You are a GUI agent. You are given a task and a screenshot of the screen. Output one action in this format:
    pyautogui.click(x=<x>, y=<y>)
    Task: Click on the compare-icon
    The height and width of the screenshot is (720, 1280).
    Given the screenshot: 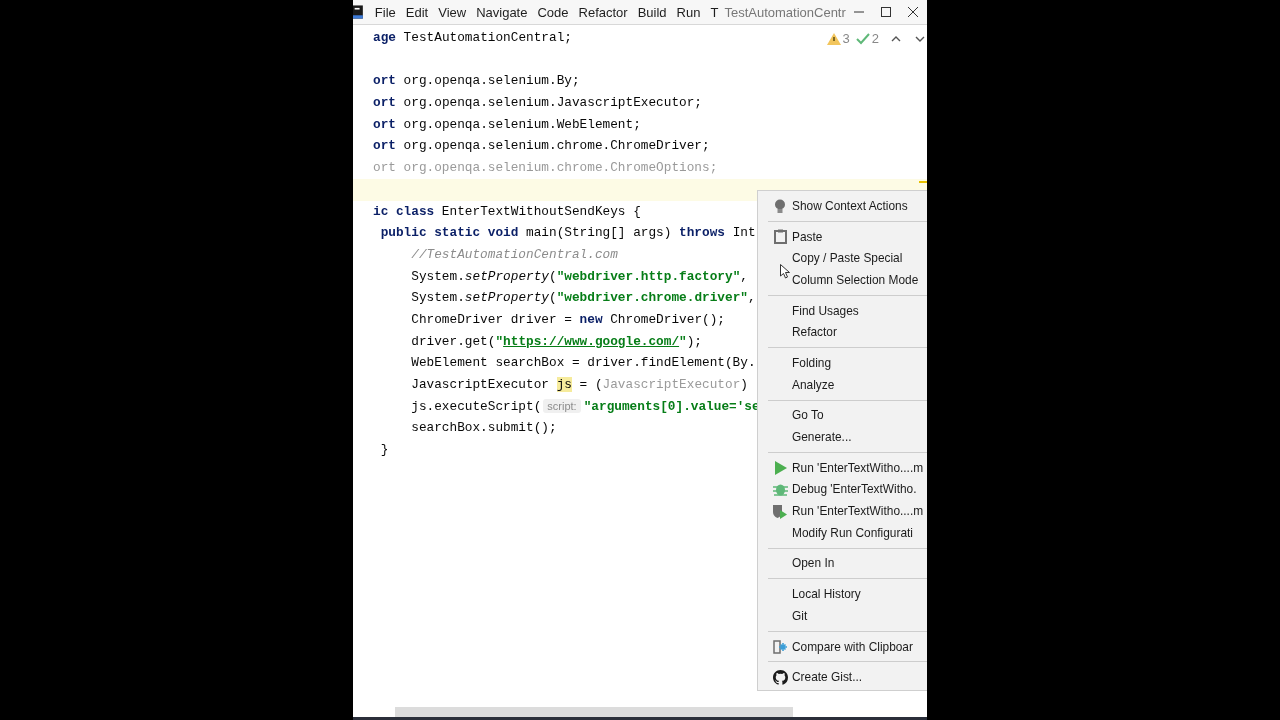 What is the action you would take?
    pyautogui.click(x=780, y=646)
    